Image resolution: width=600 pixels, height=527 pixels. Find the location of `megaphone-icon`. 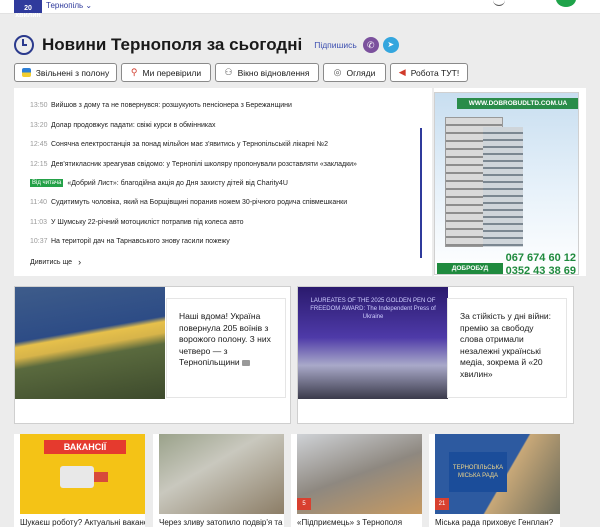

megaphone-icon is located at coordinates (77, 477).